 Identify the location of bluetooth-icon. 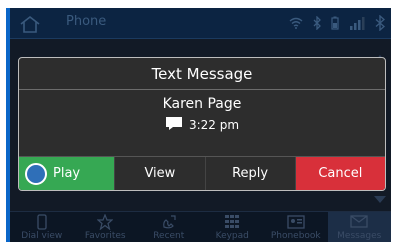
(317, 23).